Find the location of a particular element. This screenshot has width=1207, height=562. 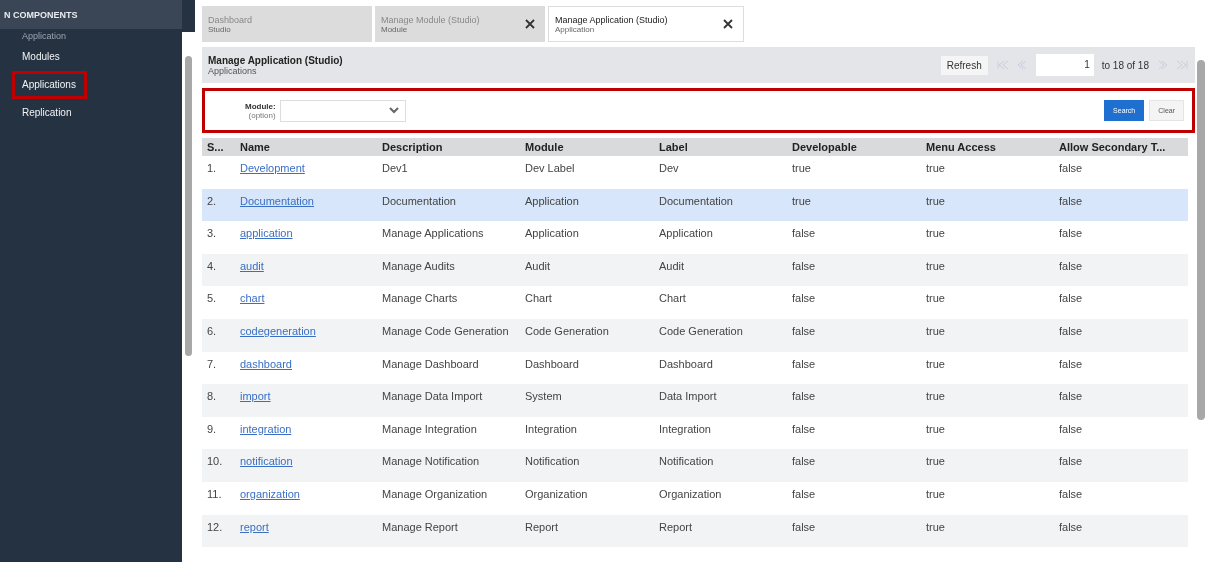

name-link: dashboard is located at coordinates (266, 363).